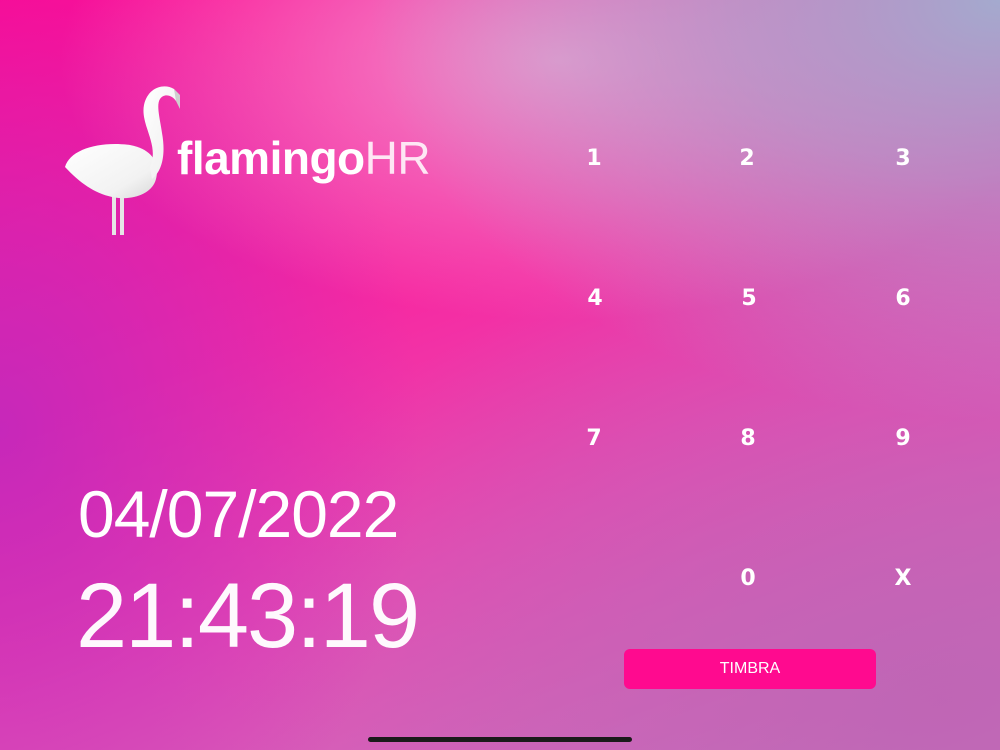 The image size is (1000, 750). Describe the element at coordinates (238, 514) in the screenshot. I see `current-date: 04/07/2022` at that location.